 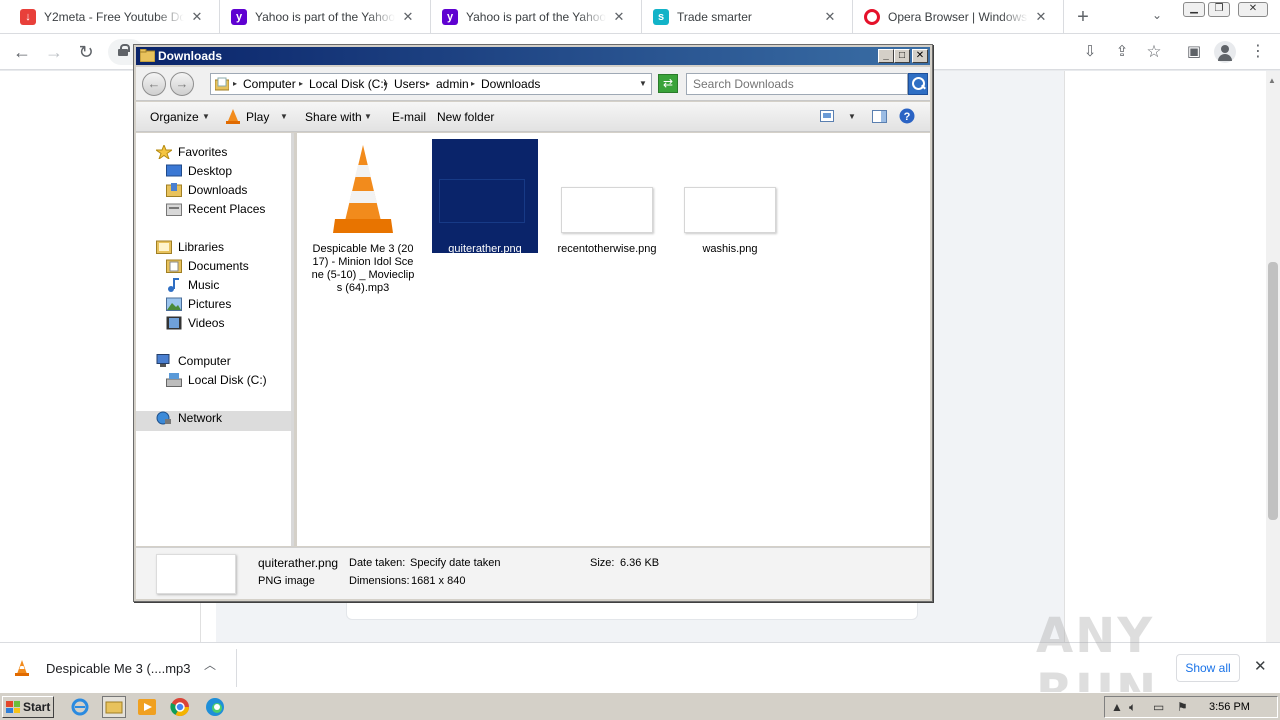 I want to click on folder-icon, so click(x=147, y=55).